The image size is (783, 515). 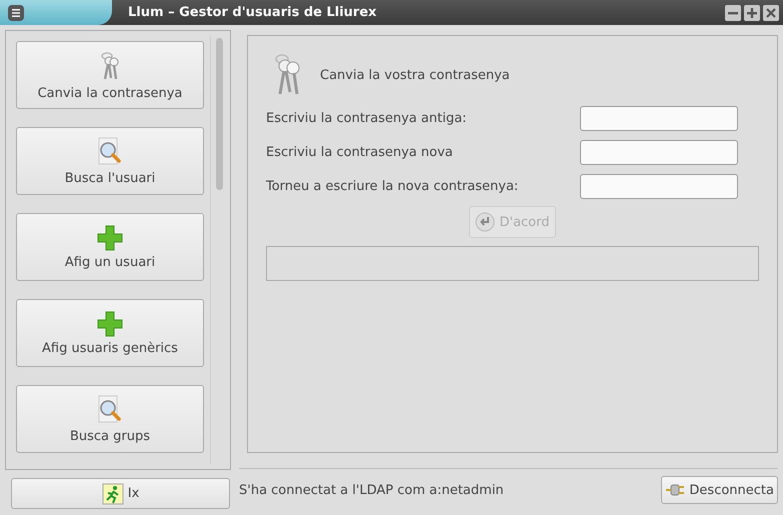 I want to click on maximize-icon, so click(x=752, y=12).